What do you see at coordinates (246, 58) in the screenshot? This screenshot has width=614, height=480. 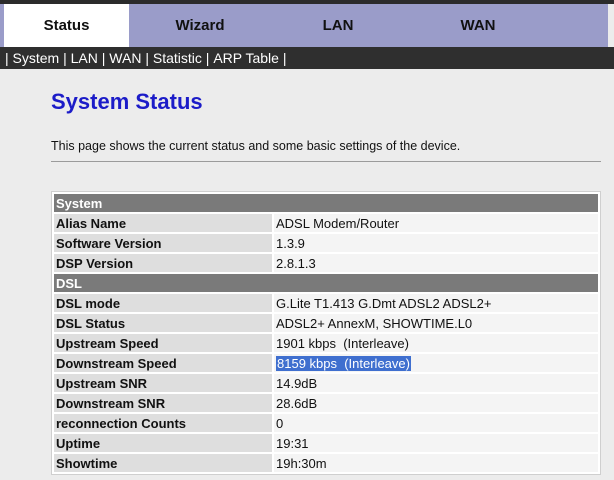 I see `subnav-arp-table: ARP Table` at bounding box center [246, 58].